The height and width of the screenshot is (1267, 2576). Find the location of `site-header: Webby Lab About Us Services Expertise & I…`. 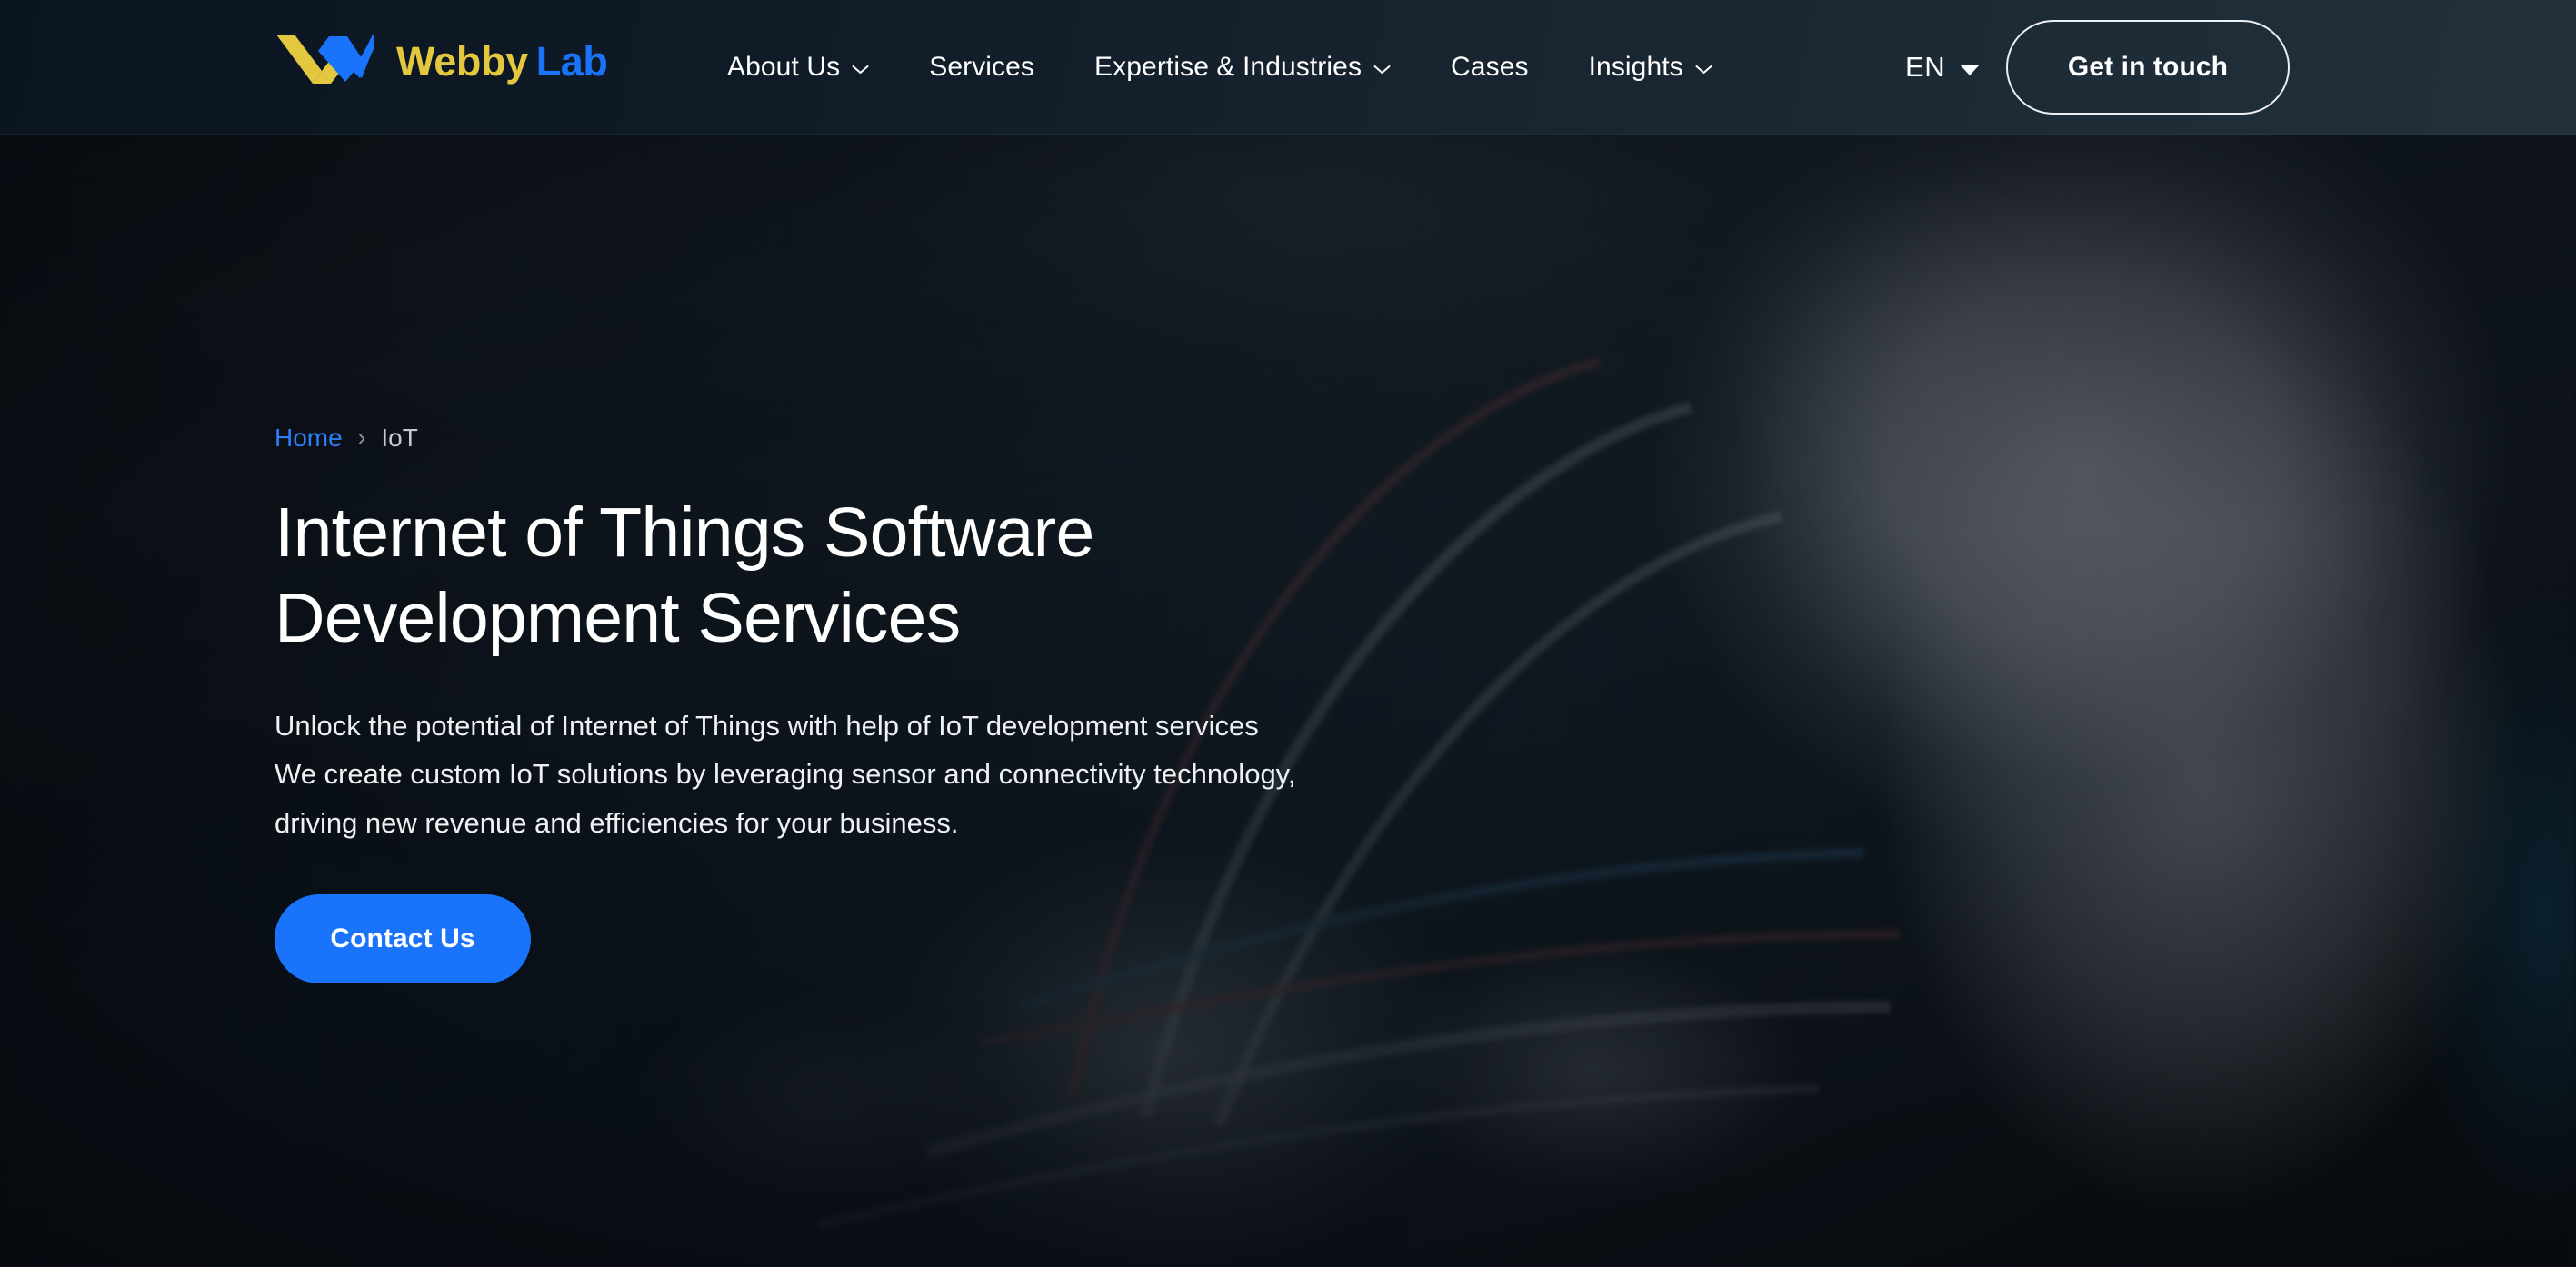

site-header: Webby Lab About Us Services Expertise & I… is located at coordinates (1288, 68).